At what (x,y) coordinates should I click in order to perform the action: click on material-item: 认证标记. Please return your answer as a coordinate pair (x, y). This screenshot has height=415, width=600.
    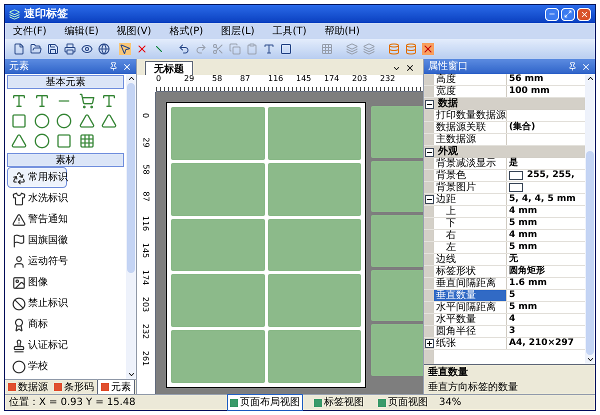
    Looking at the image, I should click on (37, 345).